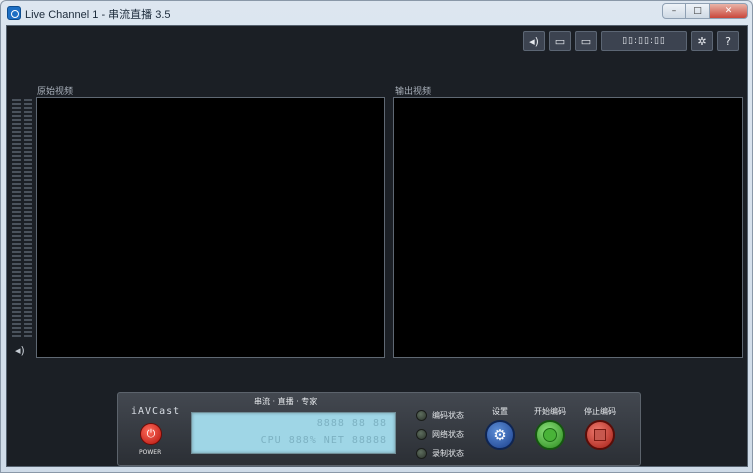 Image resolution: width=753 pixels, height=473 pixels. I want to click on minimize-button: –, so click(674, 11).